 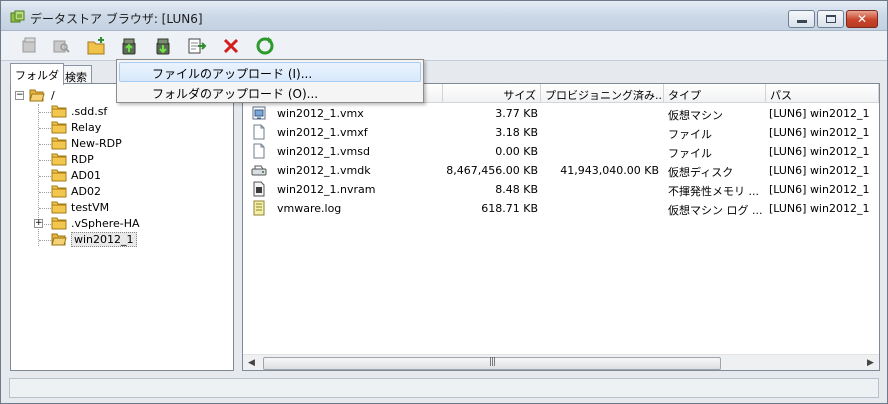 What do you see at coordinates (444, 46) in the screenshot?
I see `toolbar` at bounding box center [444, 46].